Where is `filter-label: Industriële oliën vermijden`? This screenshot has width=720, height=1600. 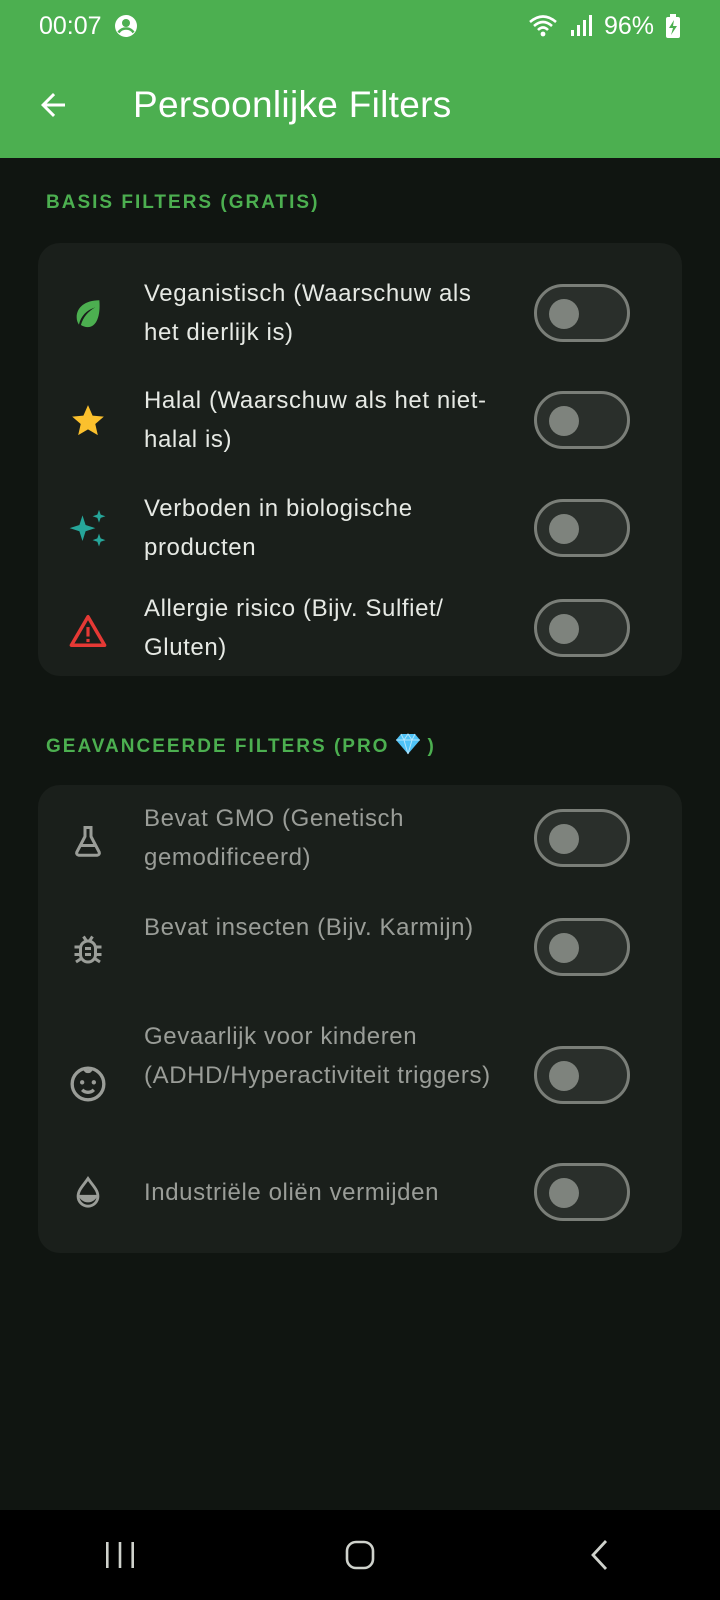
filter-label: Industriële oliën vermijden is located at coordinates (292, 1192).